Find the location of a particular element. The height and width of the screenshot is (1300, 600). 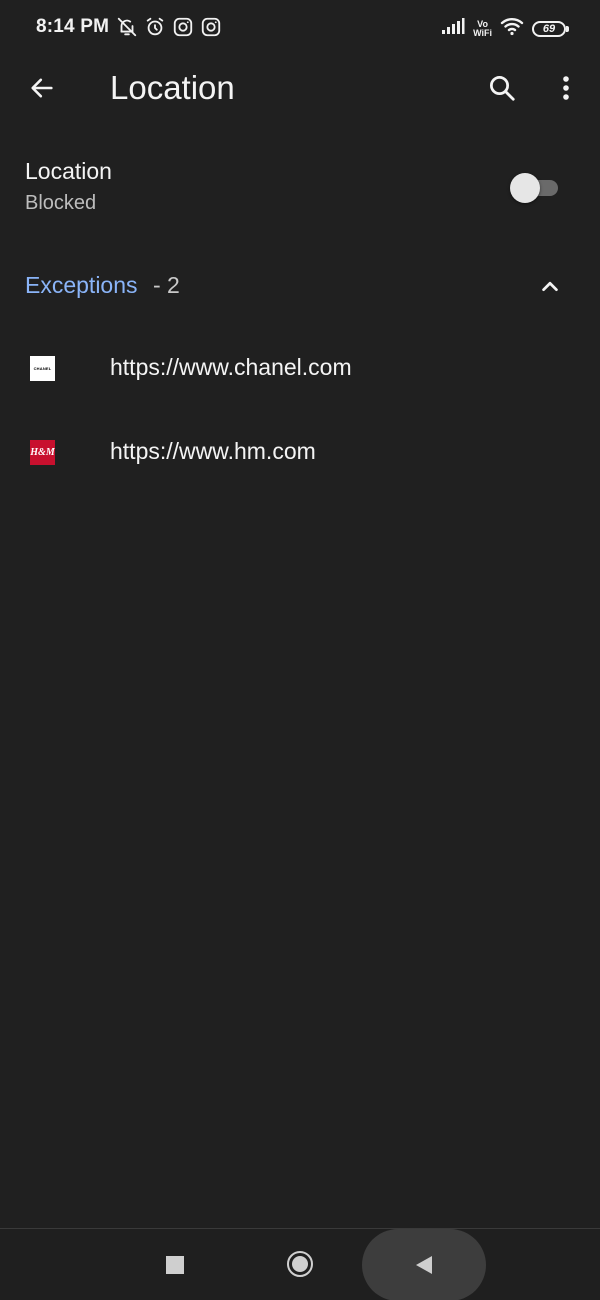

more-vert-icon is located at coordinates (566, 88).